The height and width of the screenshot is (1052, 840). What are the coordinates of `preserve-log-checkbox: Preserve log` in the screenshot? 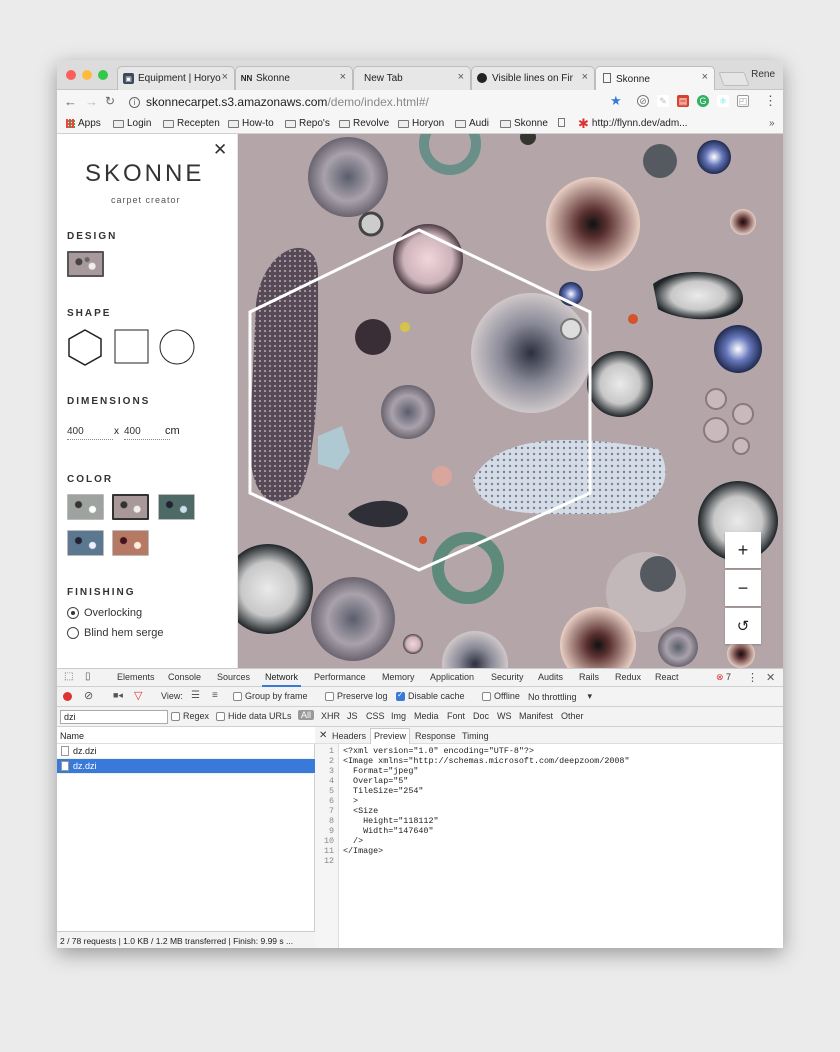 It's located at (356, 696).